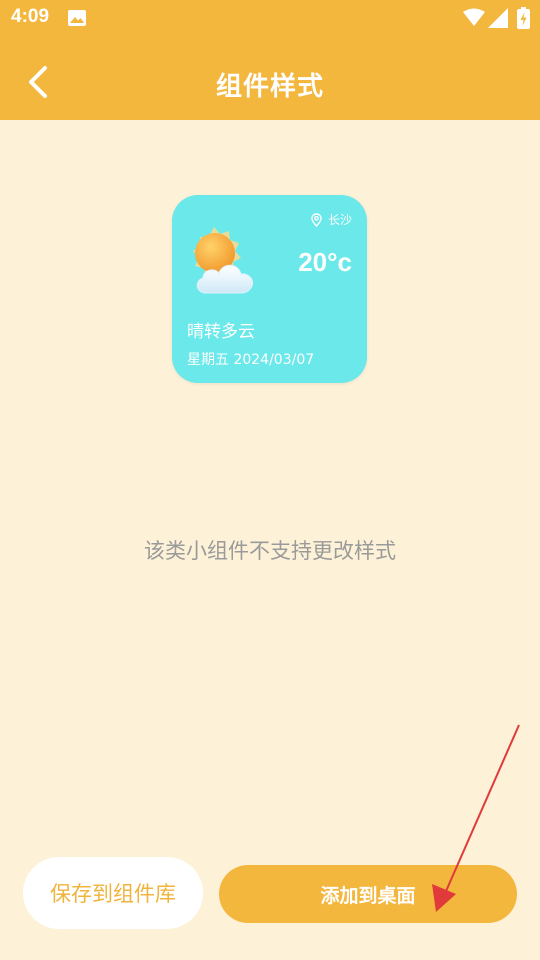  I want to click on app-bar: 组件样式, so click(270, 79).